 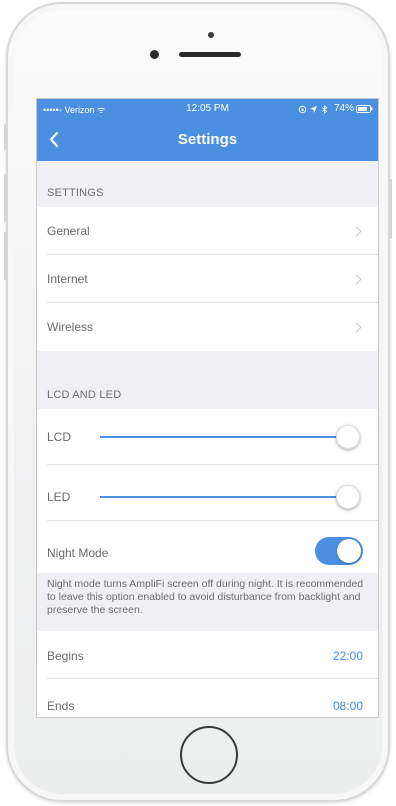 I want to click on ends-time-value: 08:00, so click(x=347, y=706).